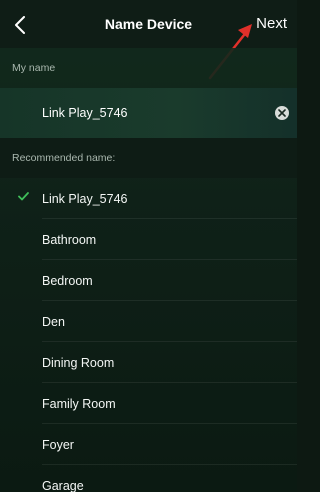 Image resolution: width=320 pixels, height=492 pixels. What do you see at coordinates (148, 403) in the screenshot?
I see `list-item-family-room: Family Room` at bounding box center [148, 403].